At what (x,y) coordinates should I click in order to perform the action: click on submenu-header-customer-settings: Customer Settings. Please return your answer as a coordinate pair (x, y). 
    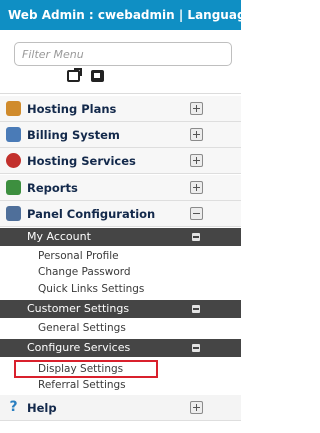
    Looking at the image, I should click on (120, 309).